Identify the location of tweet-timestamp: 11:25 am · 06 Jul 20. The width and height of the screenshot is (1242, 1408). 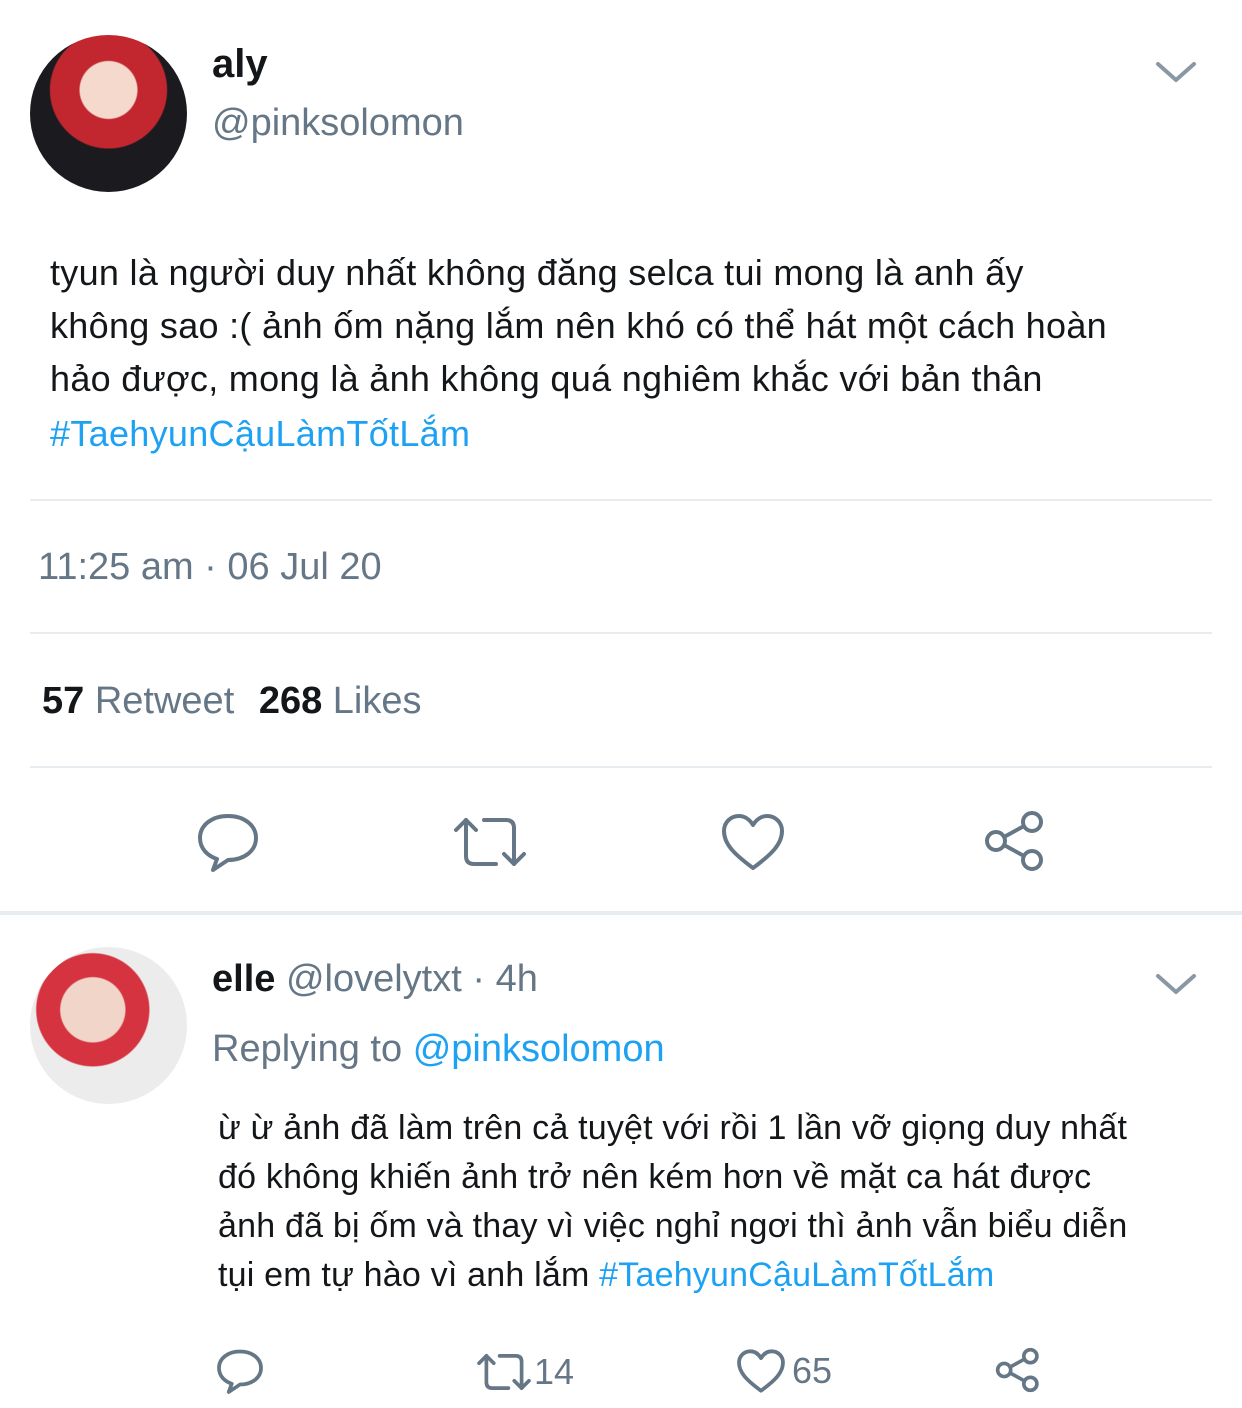
(210, 567).